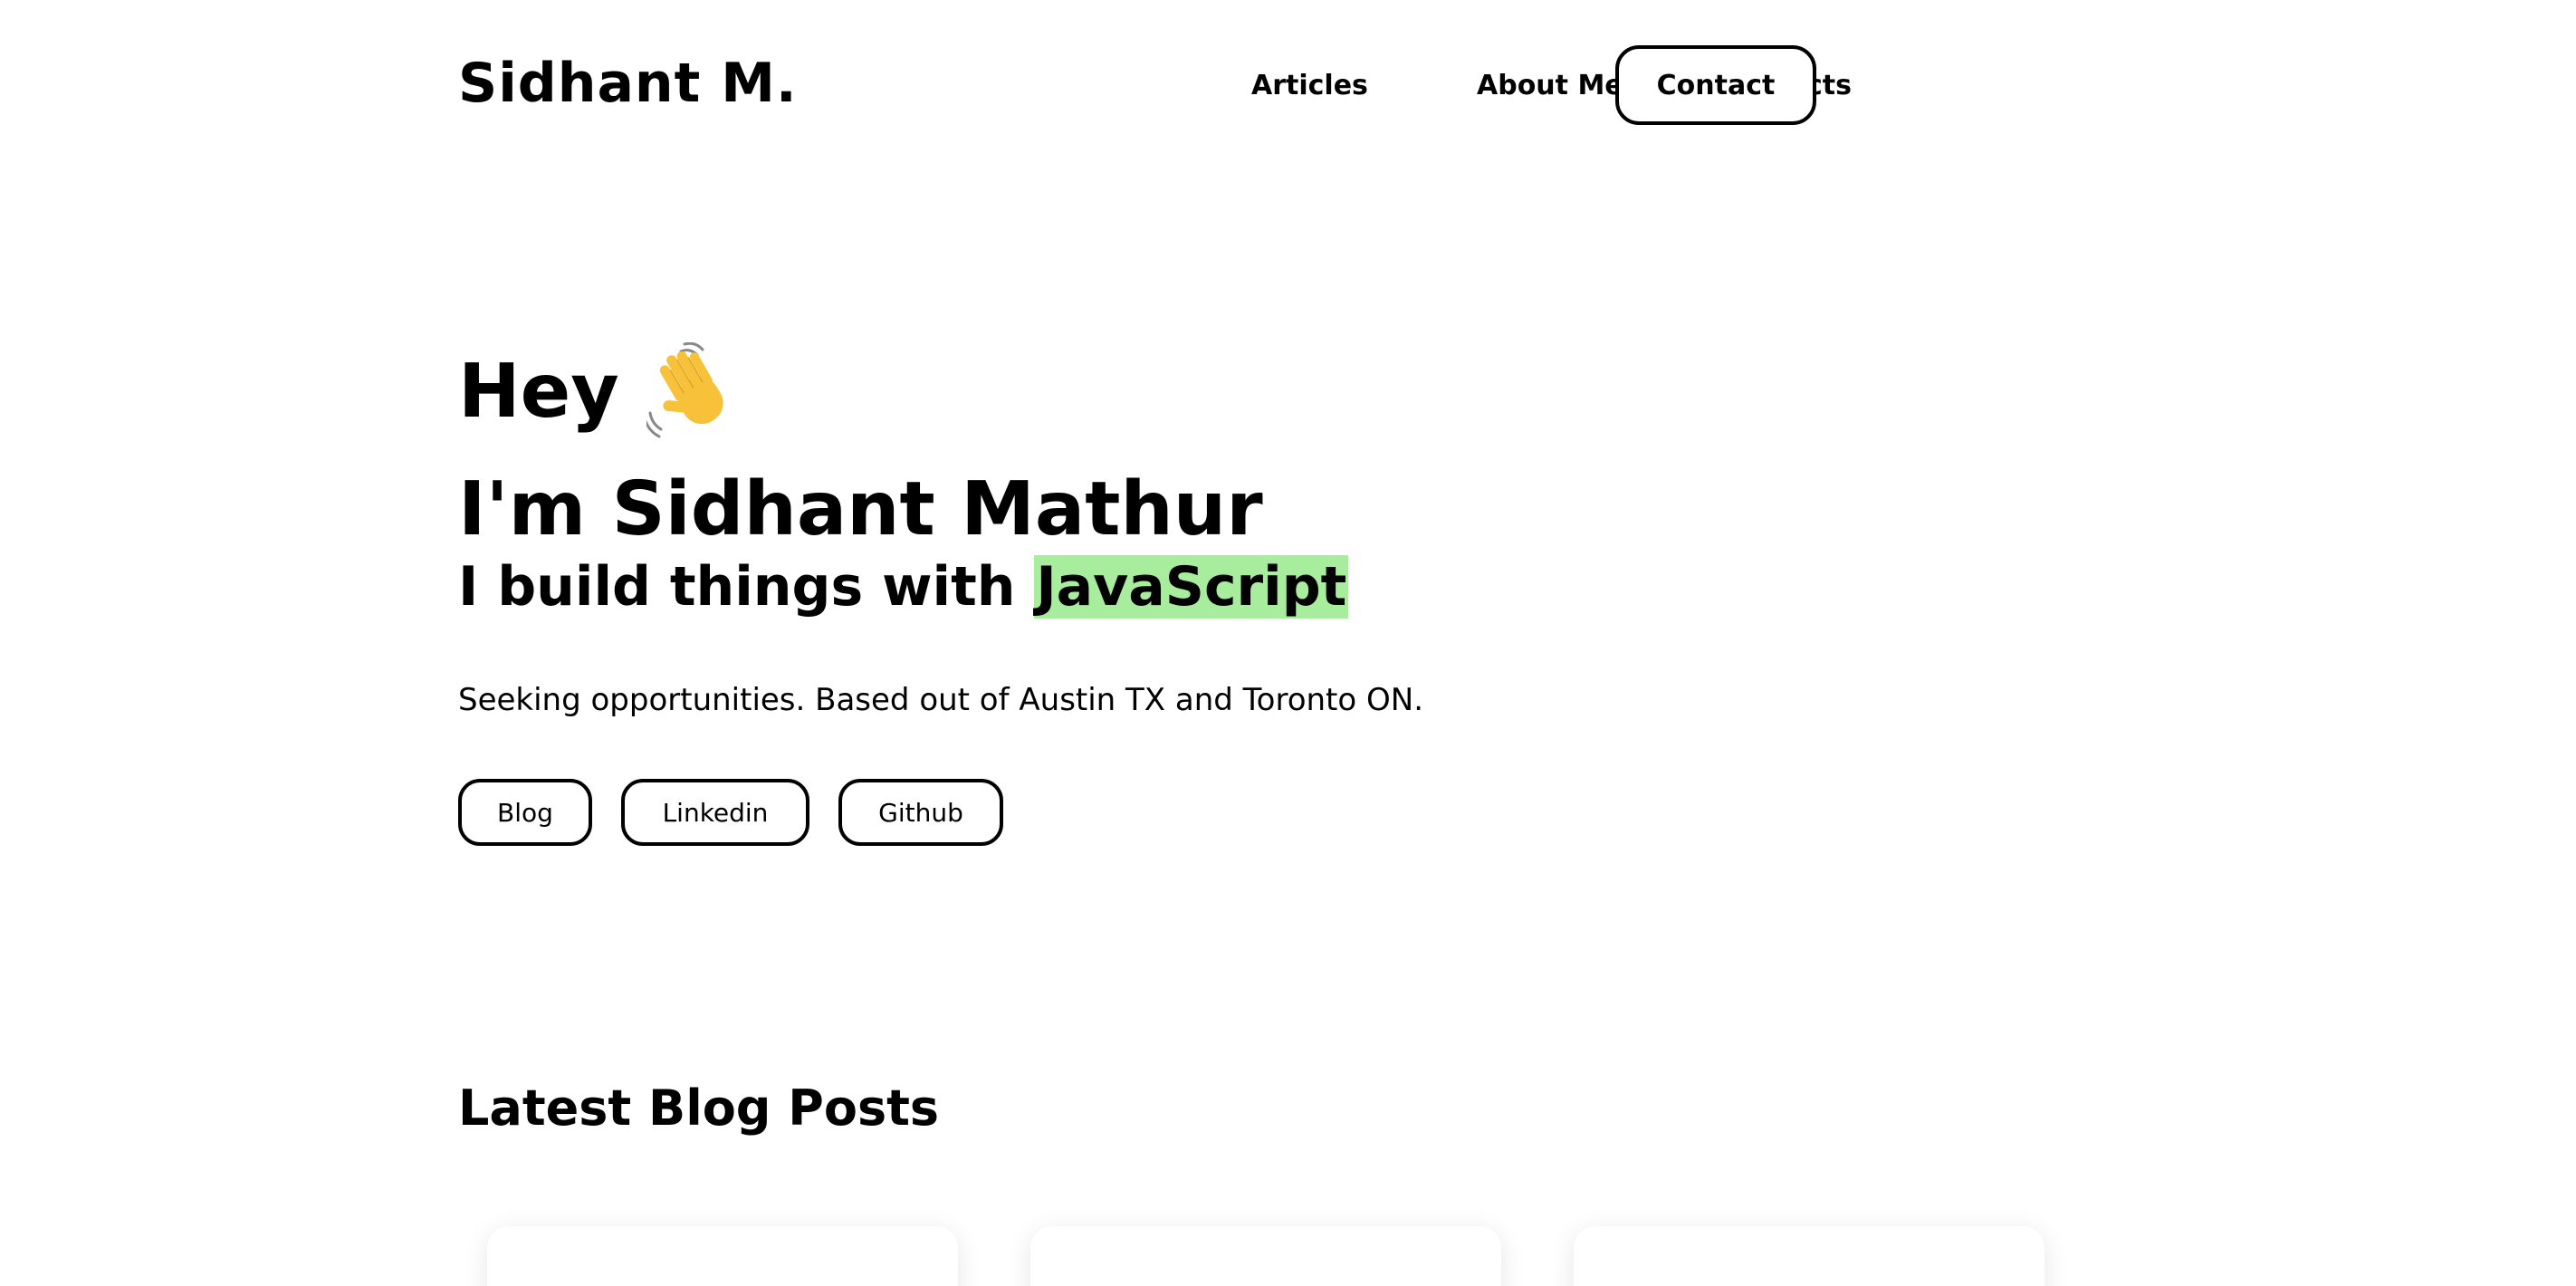  What do you see at coordinates (538, 392) in the screenshot?
I see `greeting-text: Hey` at bounding box center [538, 392].